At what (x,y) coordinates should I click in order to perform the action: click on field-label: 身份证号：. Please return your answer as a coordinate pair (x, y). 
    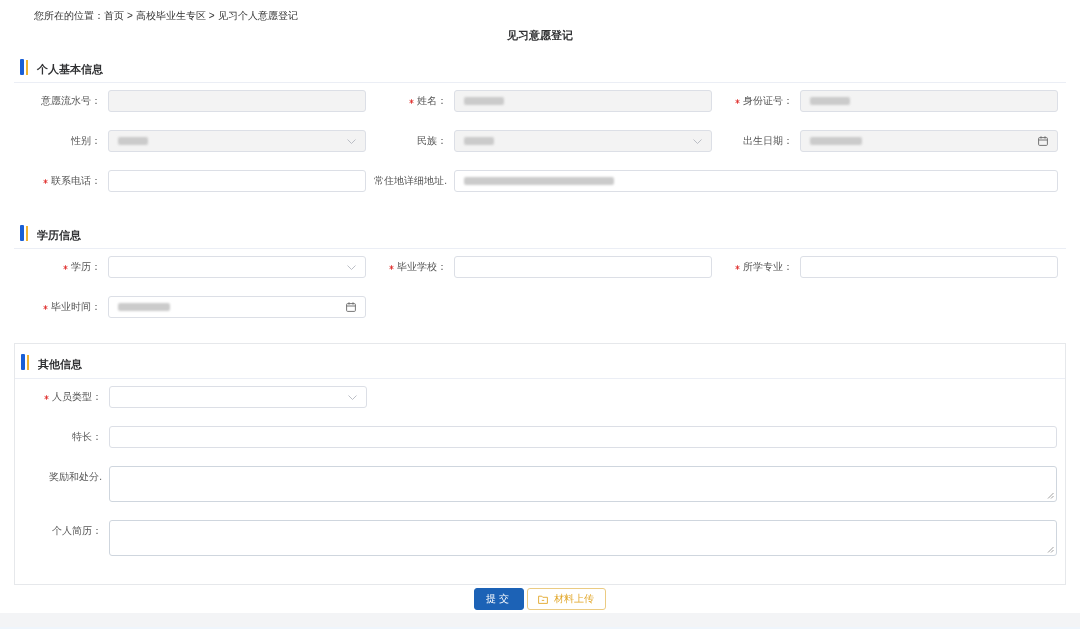
    Looking at the image, I should click on (768, 101).